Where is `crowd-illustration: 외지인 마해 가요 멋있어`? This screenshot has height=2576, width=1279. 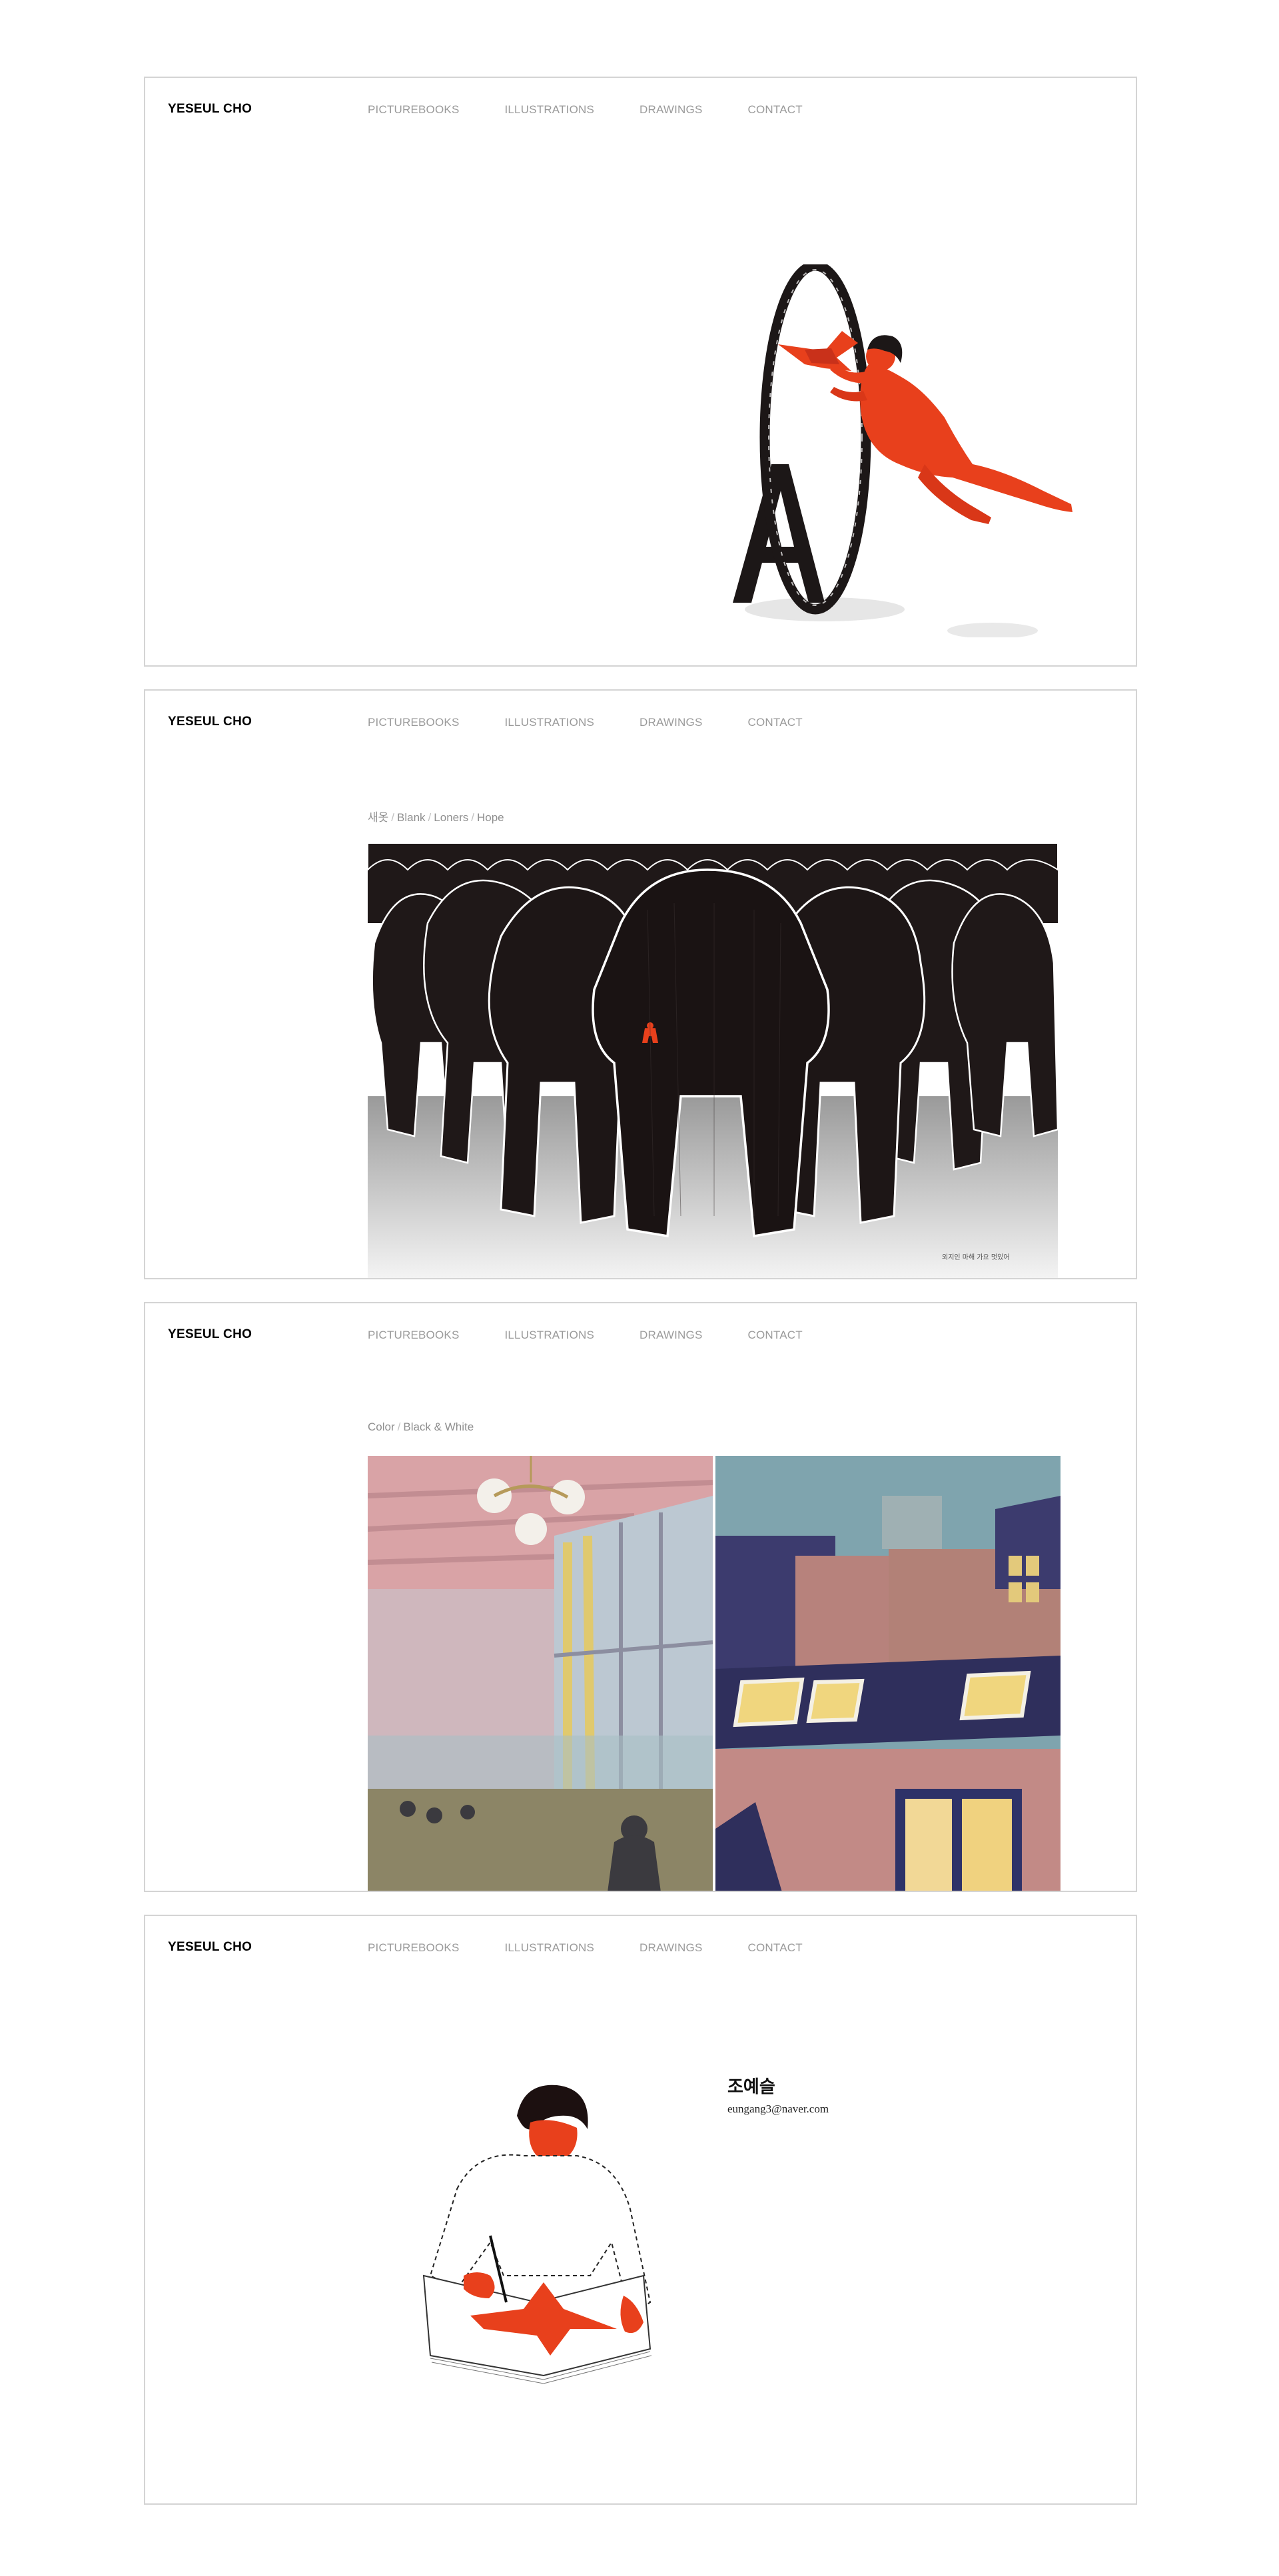
crowd-illustration: 외지인 마해 가요 멋있어 is located at coordinates (713, 1060).